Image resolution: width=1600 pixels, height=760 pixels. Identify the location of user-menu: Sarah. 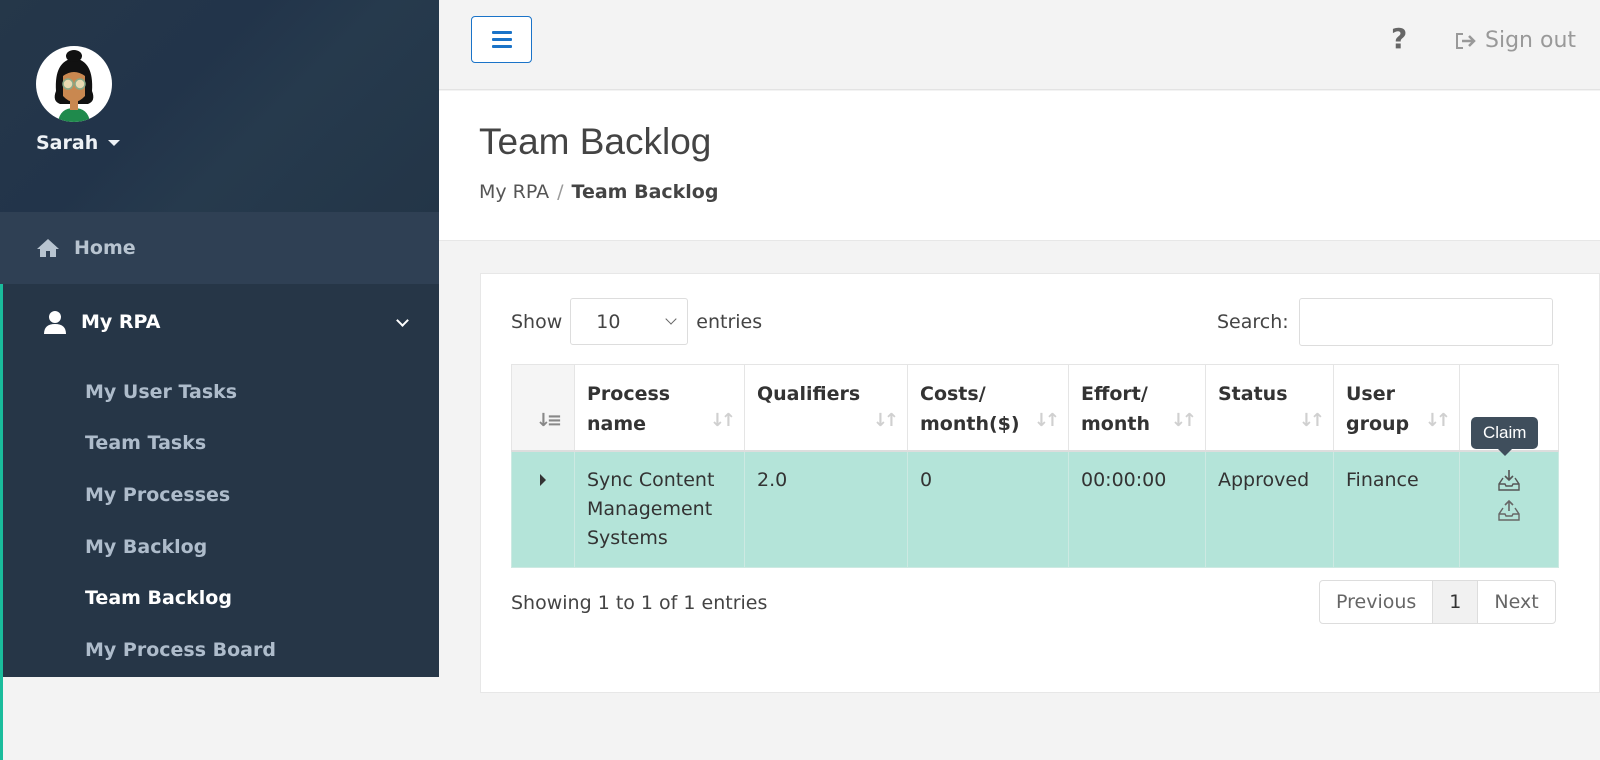
(78, 143).